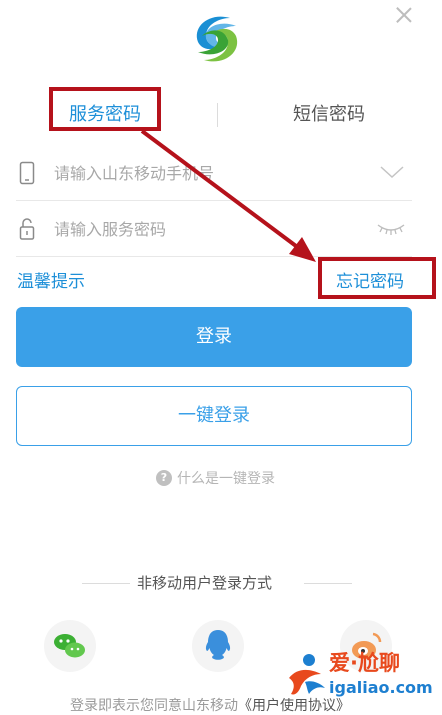  Describe the element at coordinates (164, 478) in the screenshot. I see `question-icon: ?` at that location.